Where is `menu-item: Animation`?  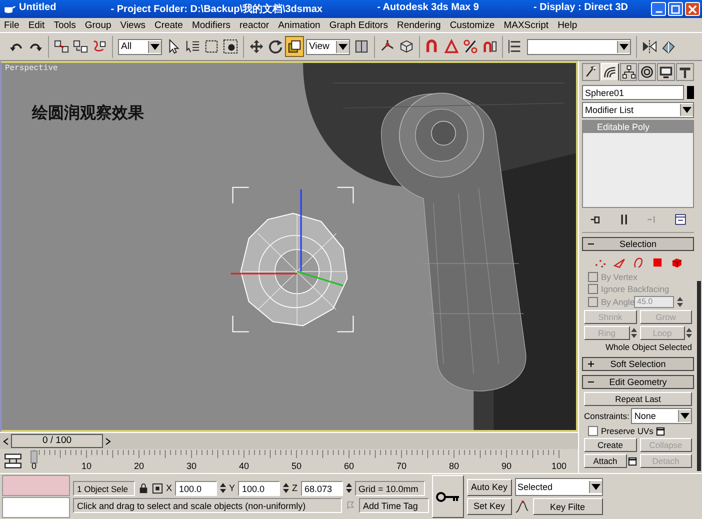 menu-item: Animation is located at coordinates (299, 25).